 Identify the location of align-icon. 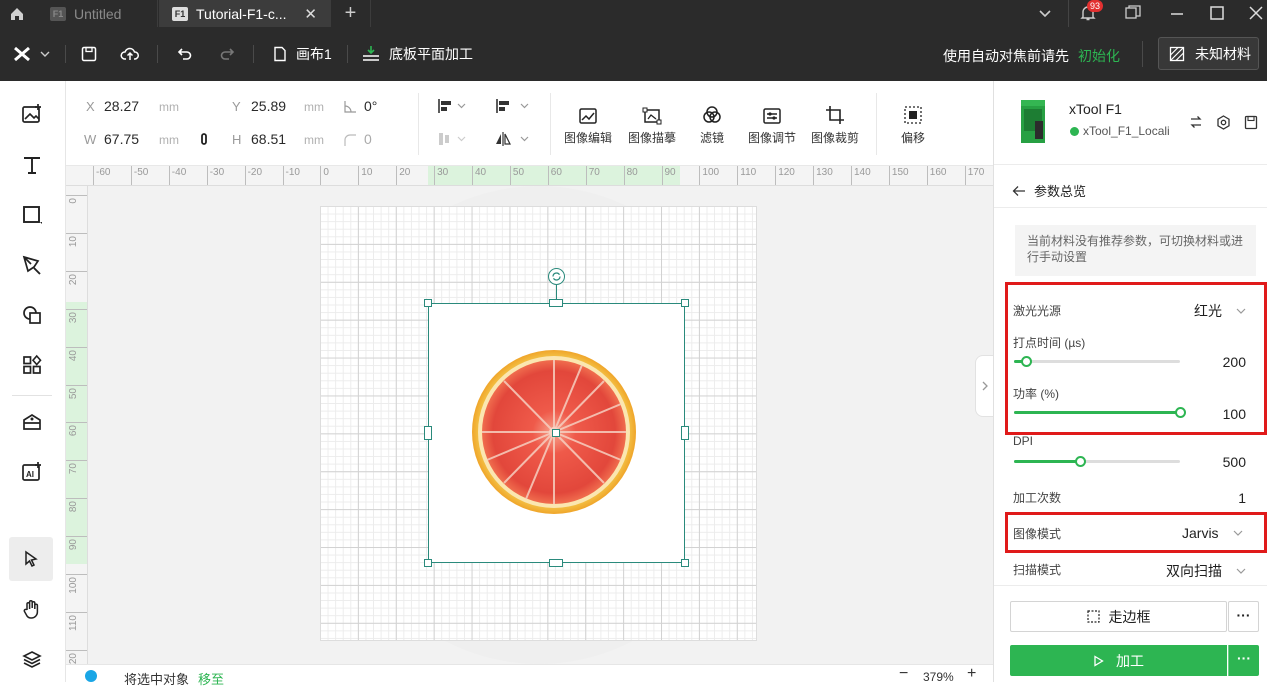
(453, 106).